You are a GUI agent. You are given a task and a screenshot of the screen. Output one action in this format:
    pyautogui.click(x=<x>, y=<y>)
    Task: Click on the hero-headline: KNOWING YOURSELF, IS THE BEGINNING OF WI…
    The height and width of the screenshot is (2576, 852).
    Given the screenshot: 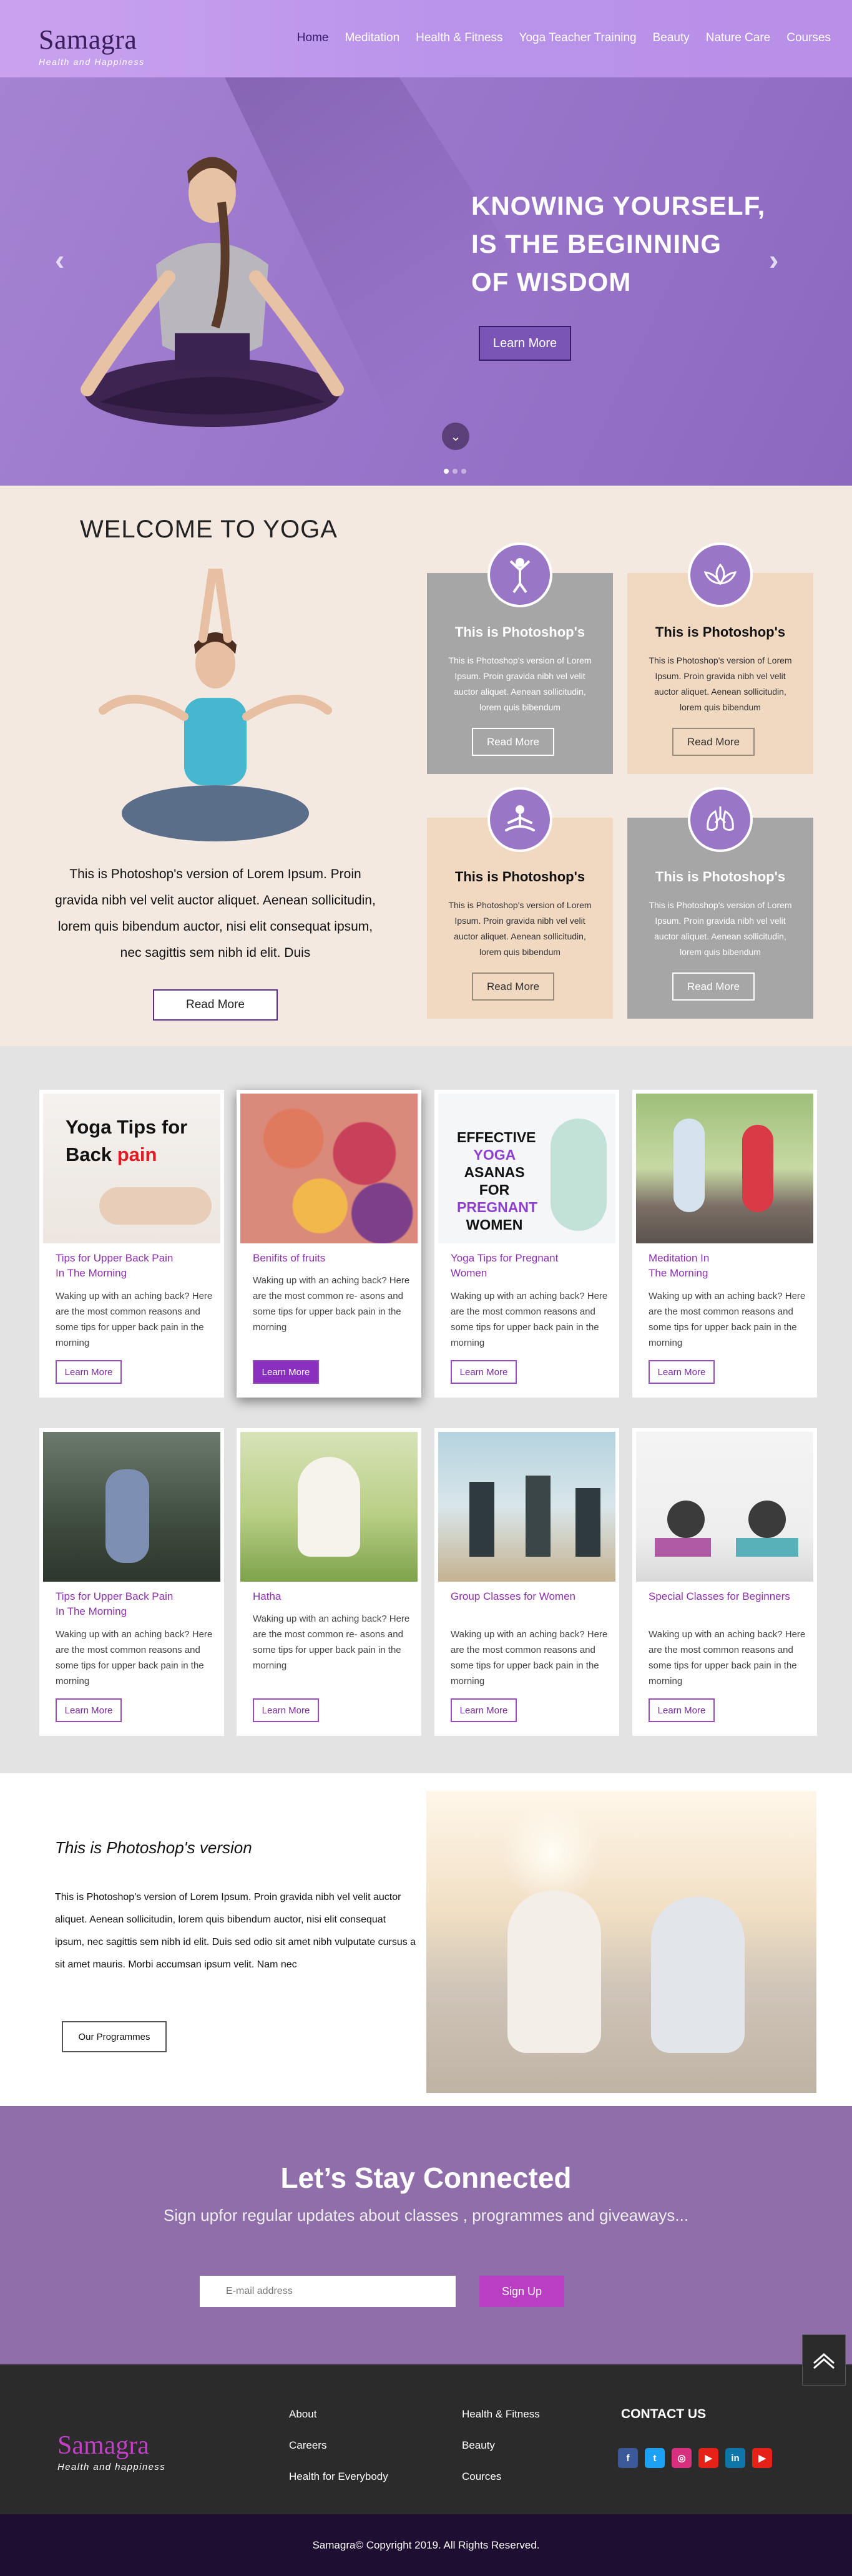 What is the action you would take?
    pyautogui.click(x=621, y=244)
    